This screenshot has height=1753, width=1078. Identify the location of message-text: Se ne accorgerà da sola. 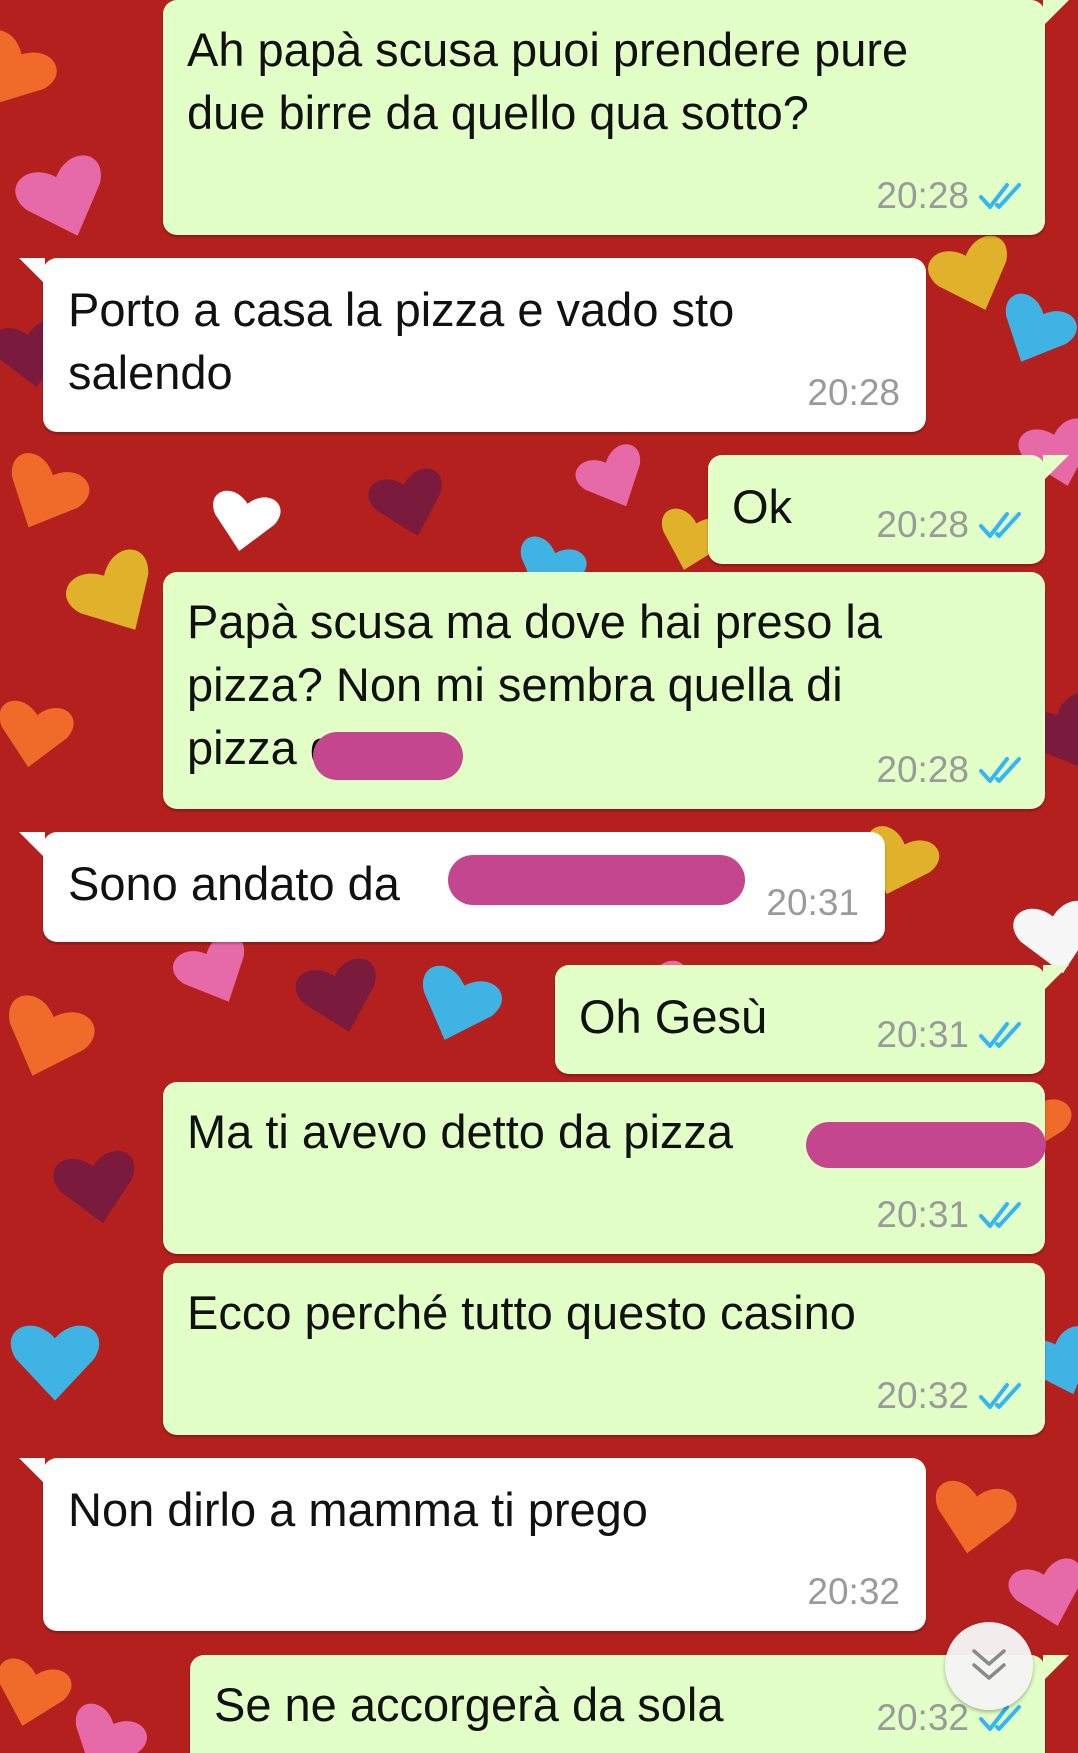
(469, 1704).